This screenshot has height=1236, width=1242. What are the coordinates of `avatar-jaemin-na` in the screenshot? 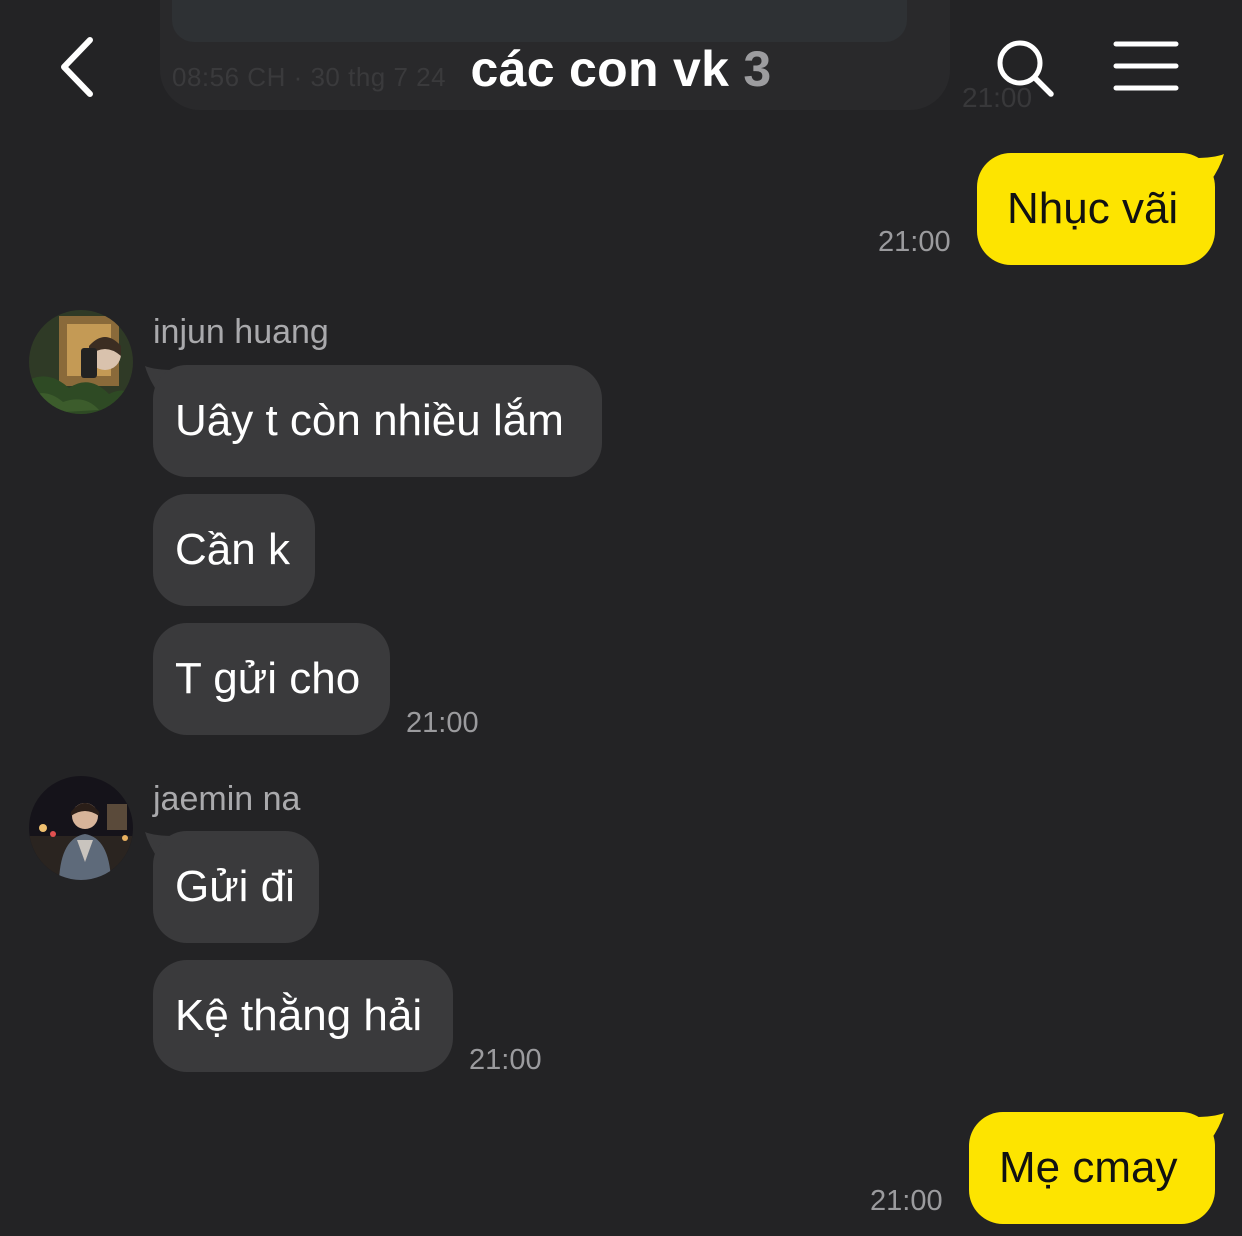 It's located at (81, 828).